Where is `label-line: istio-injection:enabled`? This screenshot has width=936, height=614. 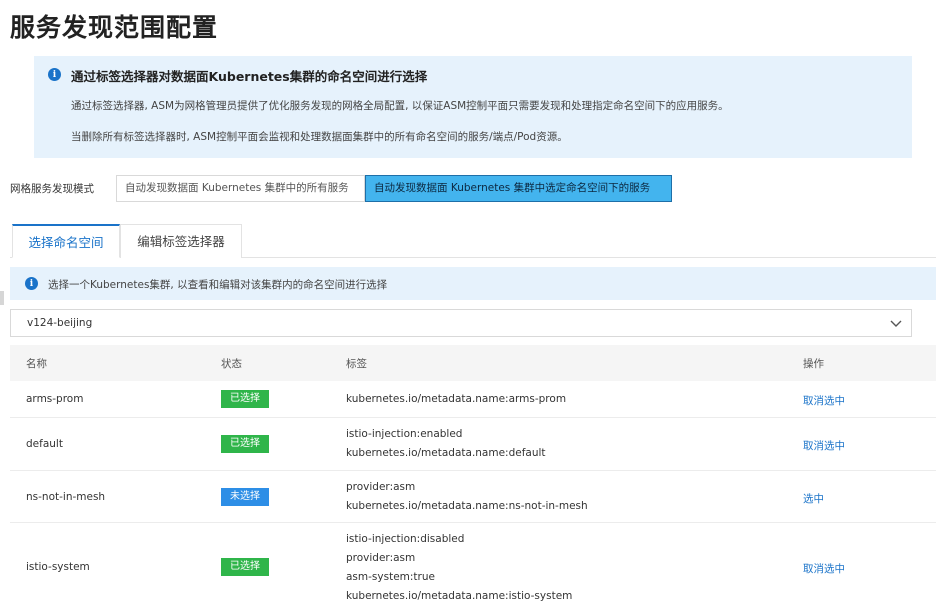 label-line: istio-injection:enabled is located at coordinates (404, 434).